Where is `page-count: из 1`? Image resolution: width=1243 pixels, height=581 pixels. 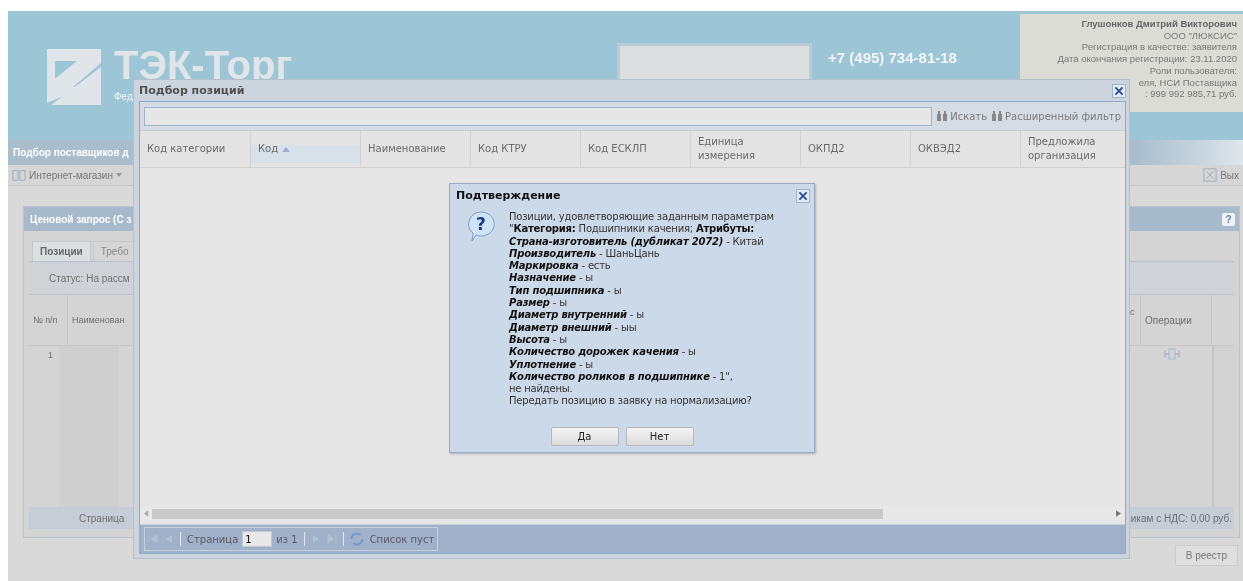 page-count: из 1 is located at coordinates (287, 539).